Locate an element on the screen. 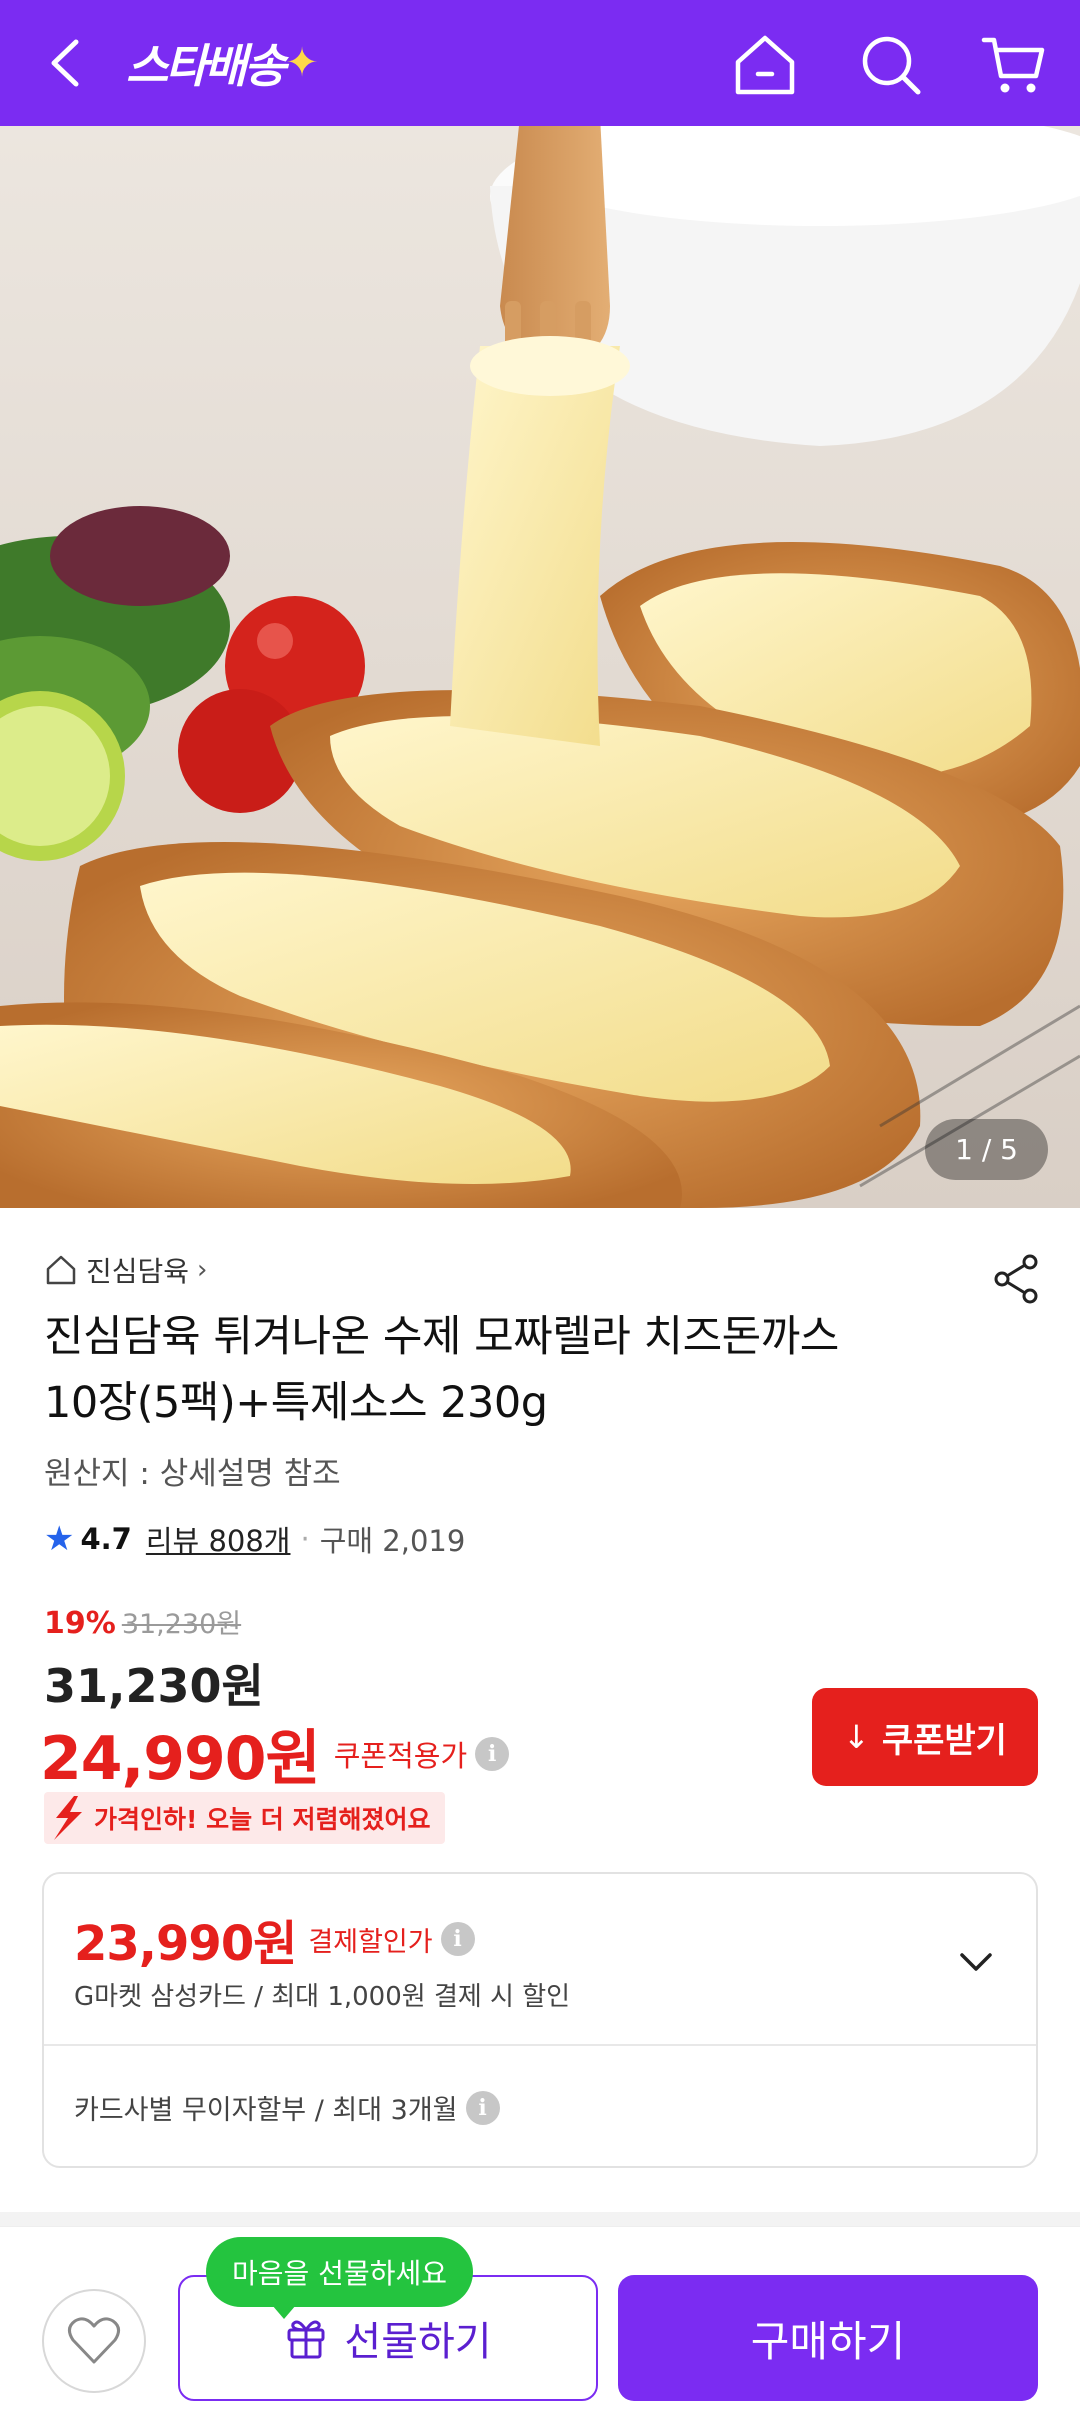 This screenshot has width=1080, height=2421. home-button is located at coordinates (765, 65).